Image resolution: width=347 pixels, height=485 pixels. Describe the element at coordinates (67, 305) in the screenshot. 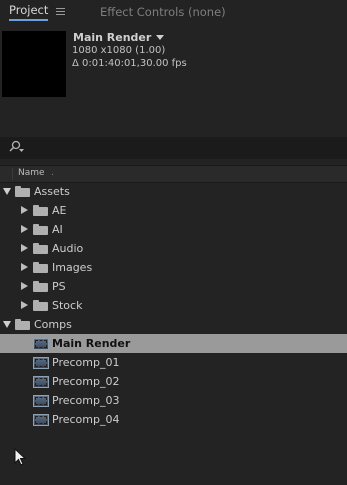

I see `tree-item-label: Stock` at that location.